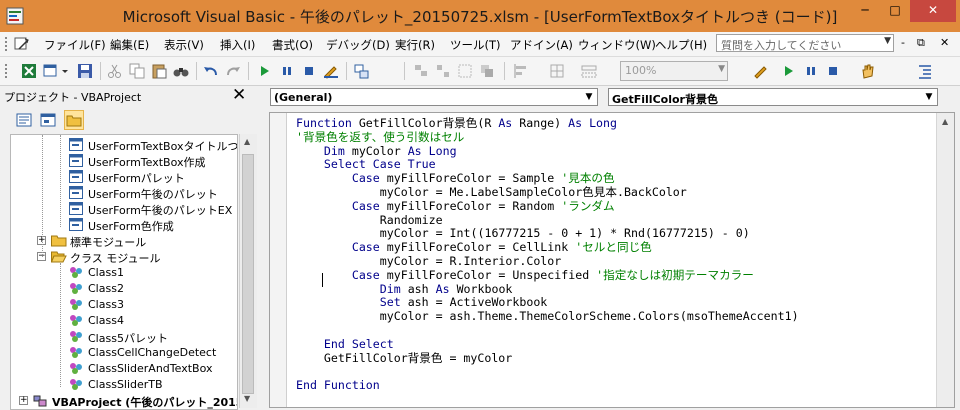 The image size is (960, 410). What do you see at coordinates (48, 120) in the screenshot?
I see `view-object-icon` at bounding box center [48, 120].